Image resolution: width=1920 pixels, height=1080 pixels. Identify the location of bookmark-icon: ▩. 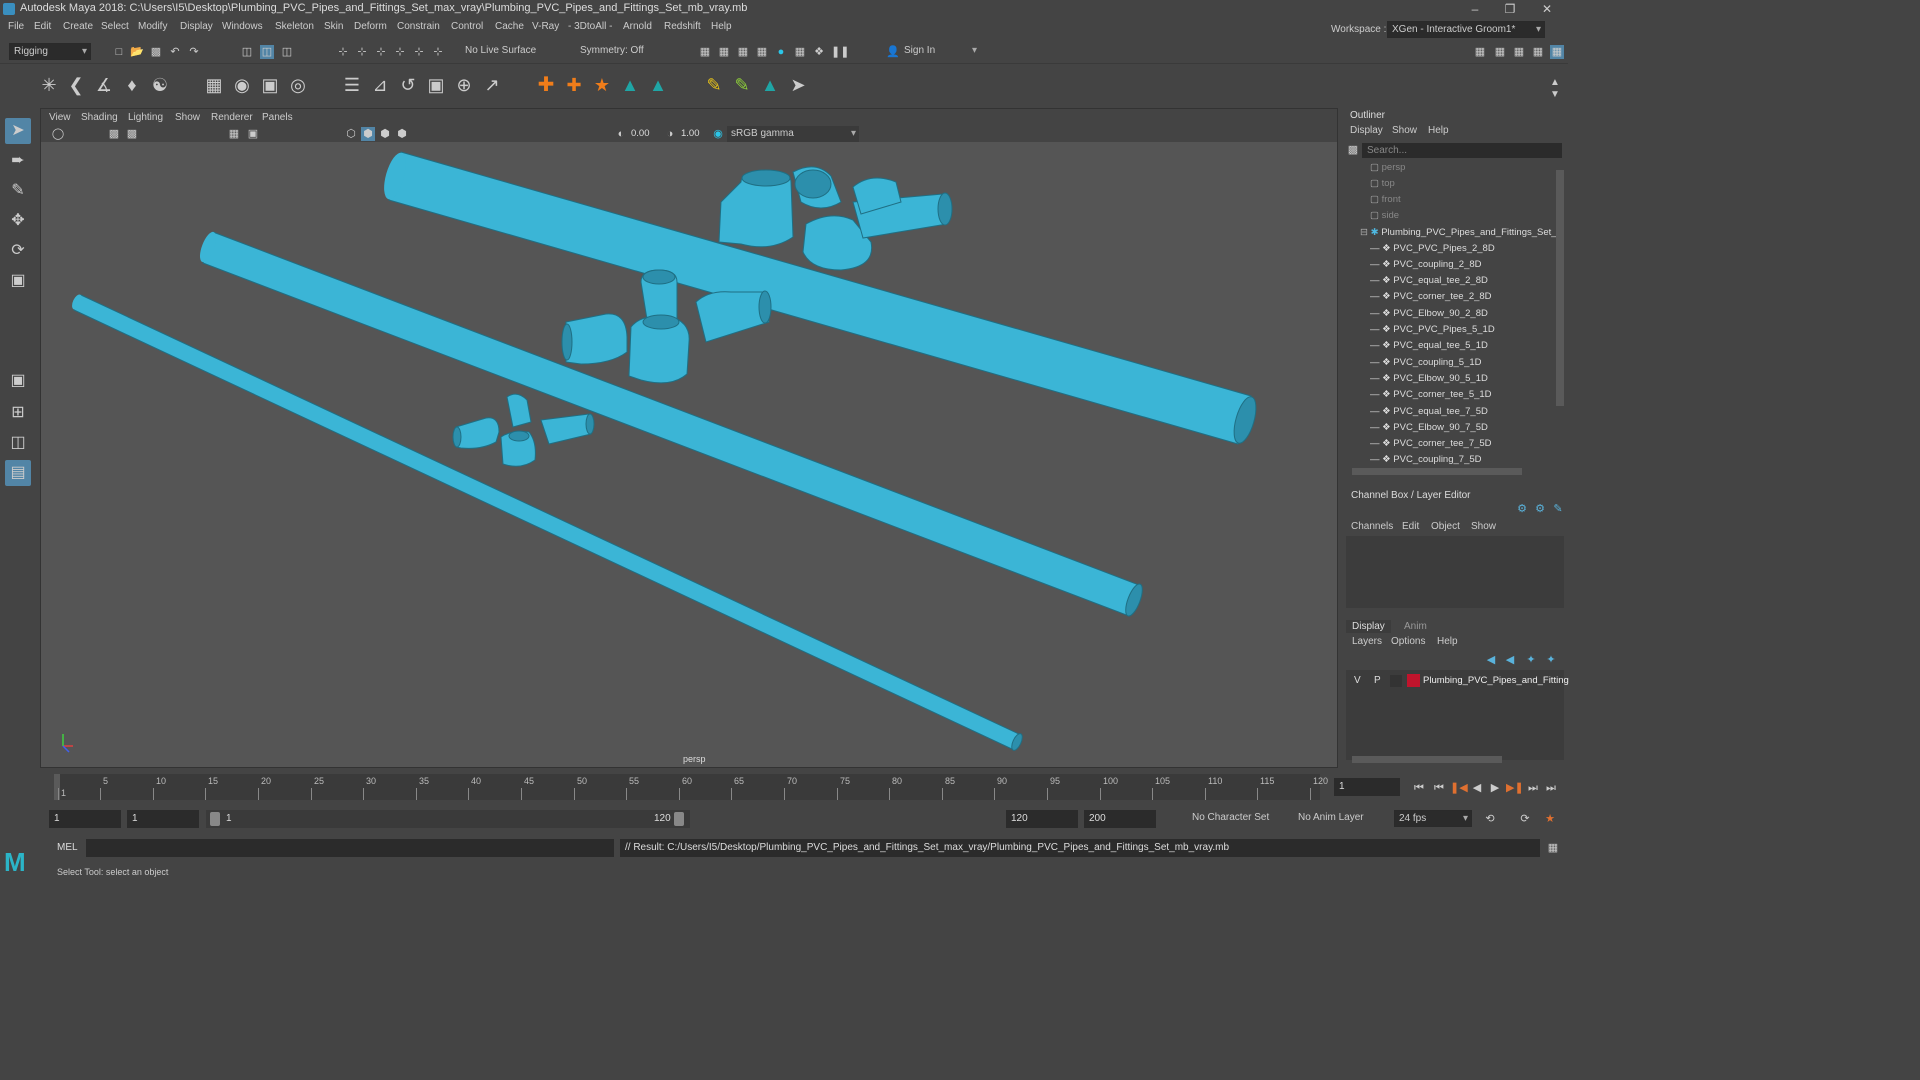
(114, 134).